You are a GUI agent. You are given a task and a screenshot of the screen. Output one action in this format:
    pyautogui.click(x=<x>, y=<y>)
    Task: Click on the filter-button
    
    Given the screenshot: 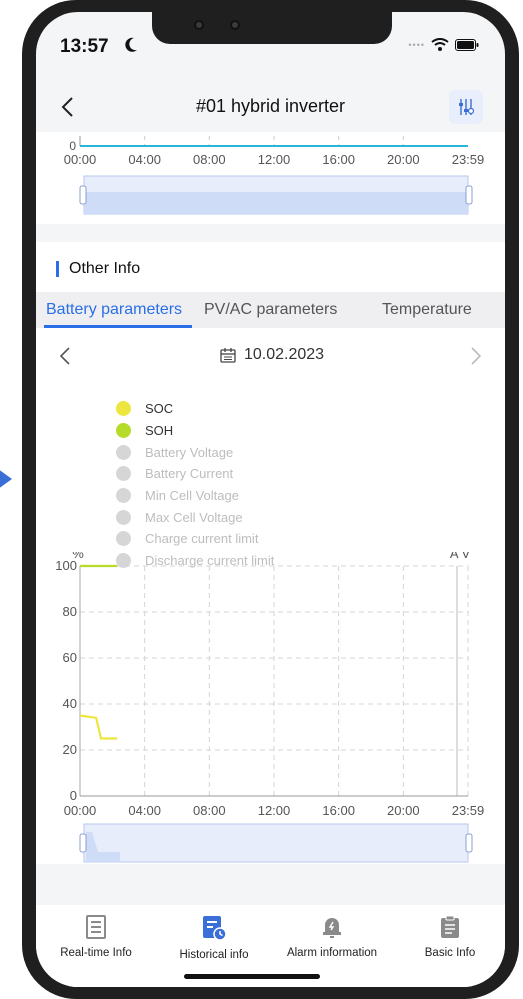 What is the action you would take?
    pyautogui.click(x=466, y=107)
    